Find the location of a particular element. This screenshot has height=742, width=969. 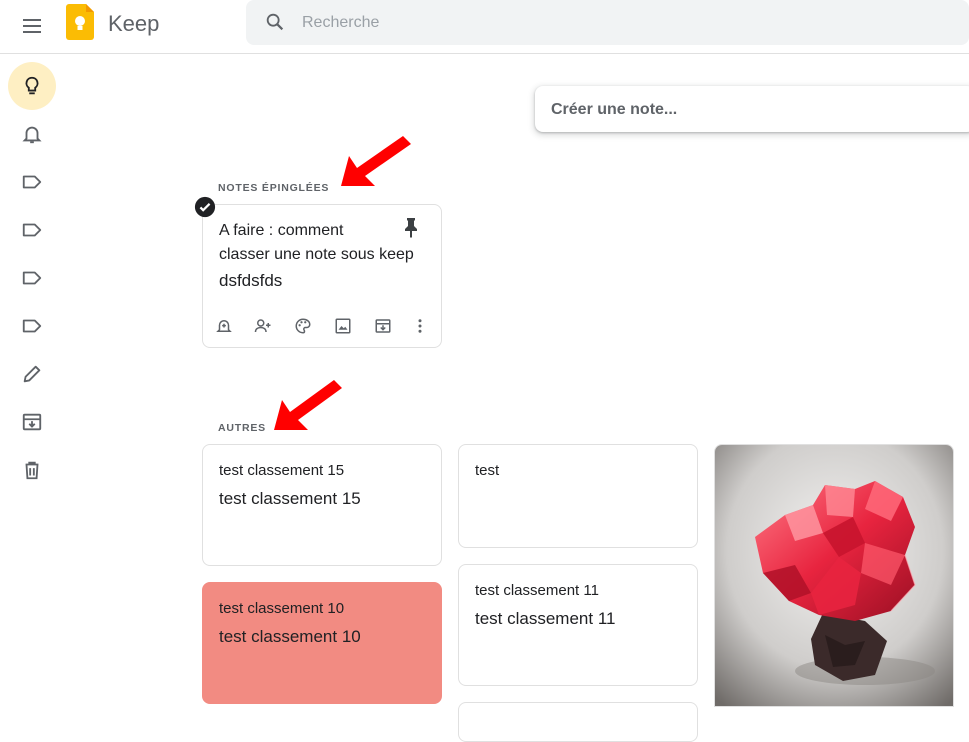

more-options-icon is located at coordinates (420, 326).